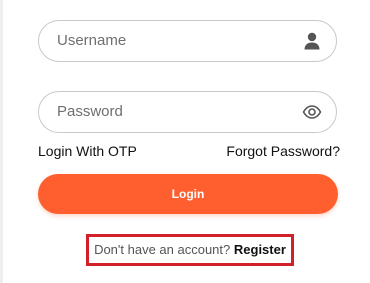 The image size is (370, 283). What do you see at coordinates (87, 151) in the screenshot?
I see `login-with-otp-link: Login With OTP` at bounding box center [87, 151].